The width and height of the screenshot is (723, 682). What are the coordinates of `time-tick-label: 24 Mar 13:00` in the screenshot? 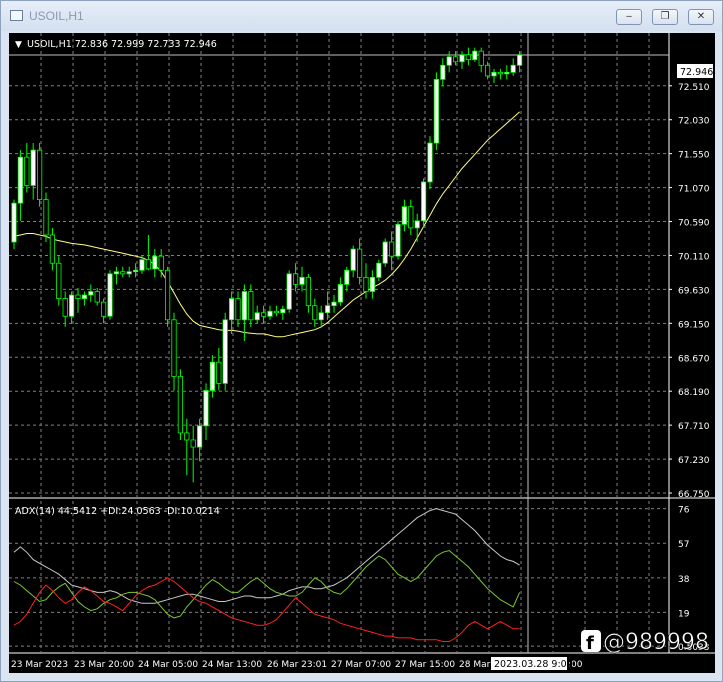 It's located at (232, 665).